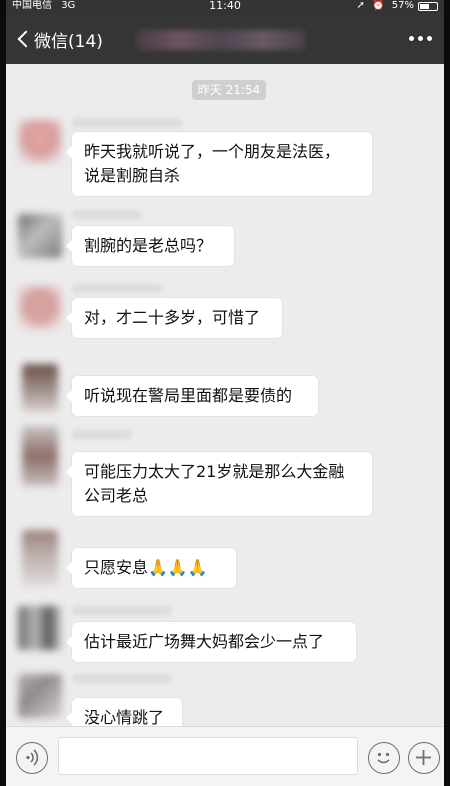 The image size is (450, 786). I want to click on timestamp-label: 昨天 21:54, so click(229, 90).